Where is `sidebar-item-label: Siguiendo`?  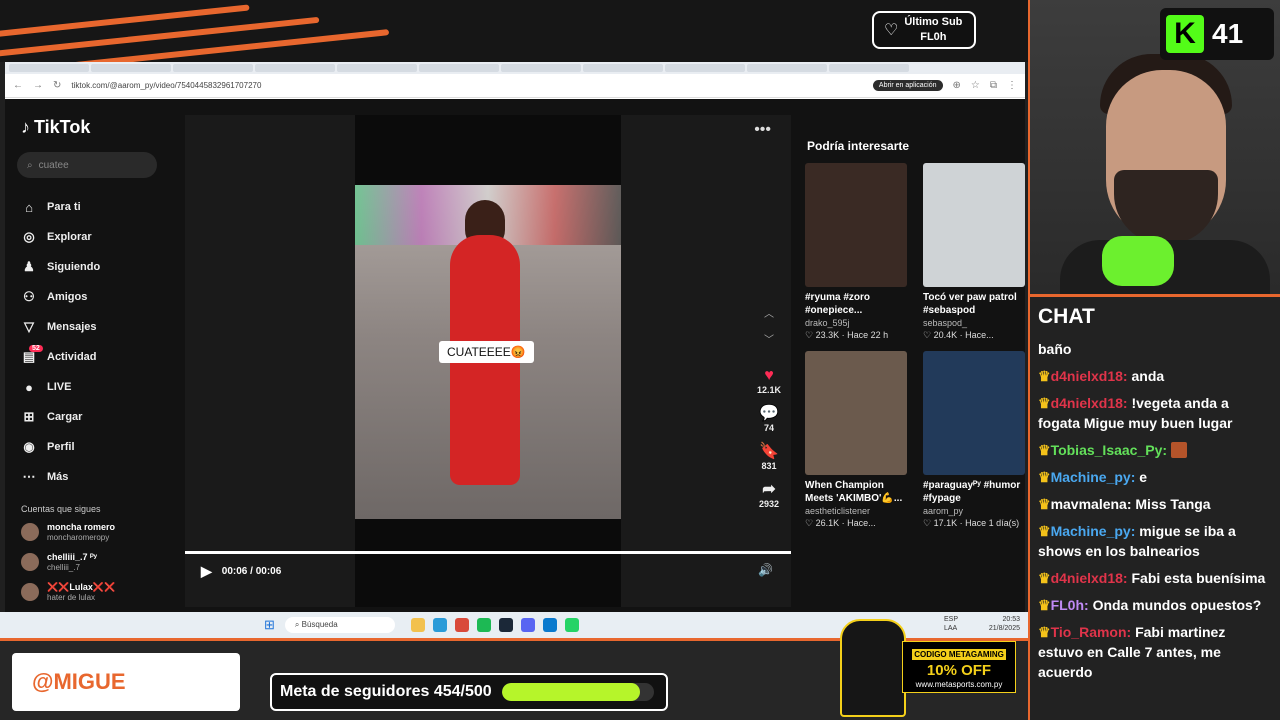 sidebar-item-label: Siguiendo is located at coordinates (74, 267).